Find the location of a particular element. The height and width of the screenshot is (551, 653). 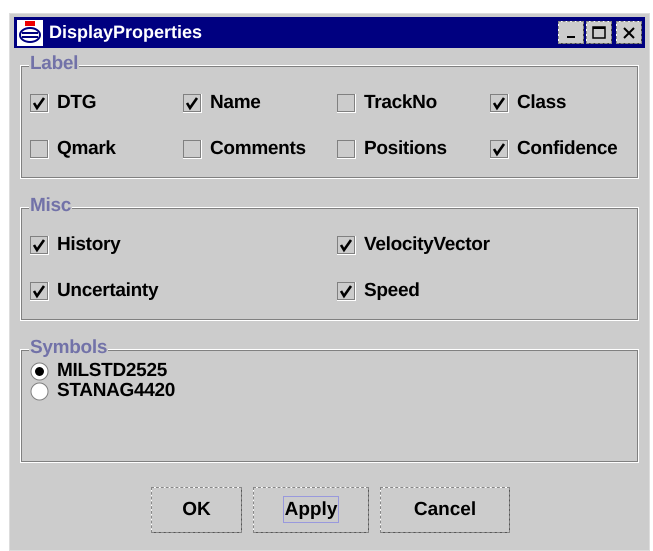

checkbox-label: TrackNo is located at coordinates (400, 103).